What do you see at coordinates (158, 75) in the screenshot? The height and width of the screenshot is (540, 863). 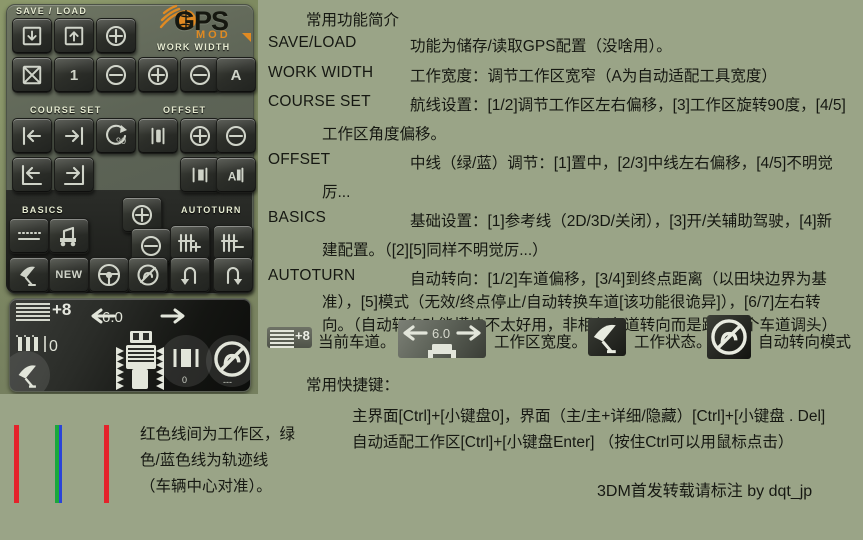 I see `button-width-plus` at bounding box center [158, 75].